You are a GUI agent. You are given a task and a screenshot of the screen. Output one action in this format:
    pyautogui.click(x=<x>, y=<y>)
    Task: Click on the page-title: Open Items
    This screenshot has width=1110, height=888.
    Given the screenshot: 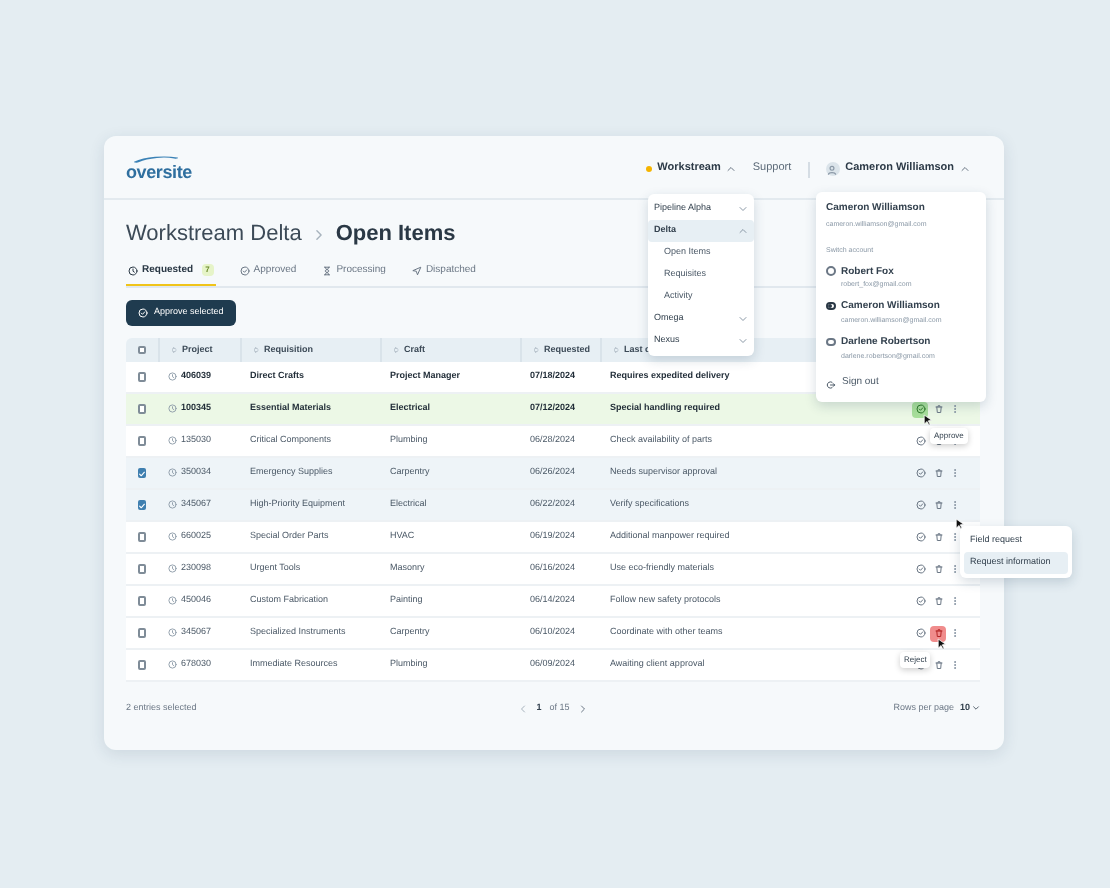 What is the action you would take?
    pyautogui.click(x=395, y=235)
    